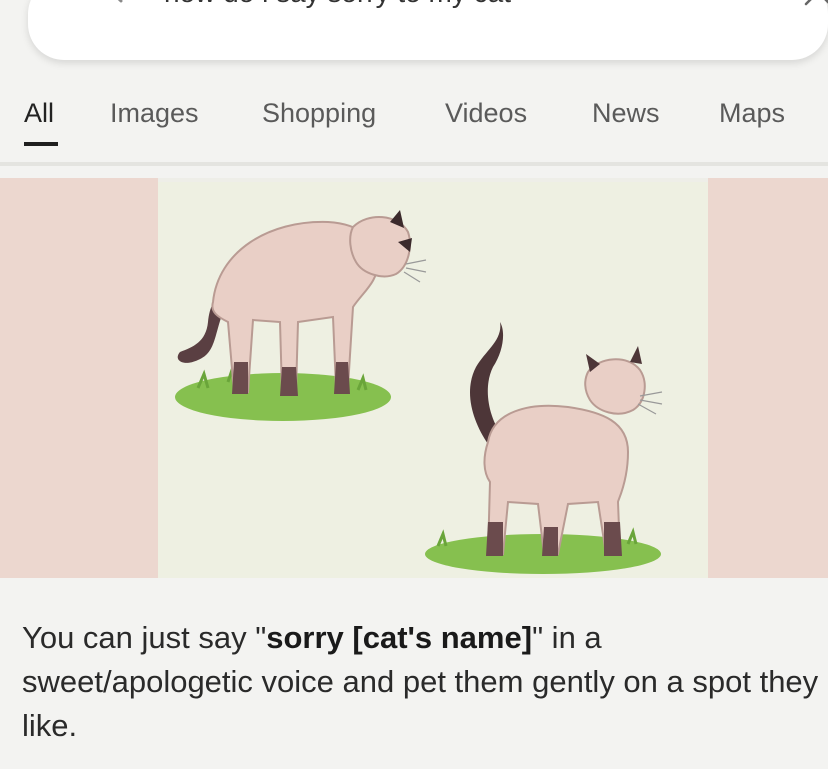 This screenshot has height=769, width=828. What do you see at coordinates (41, 144) in the screenshot?
I see `active-tab-indicator` at bounding box center [41, 144].